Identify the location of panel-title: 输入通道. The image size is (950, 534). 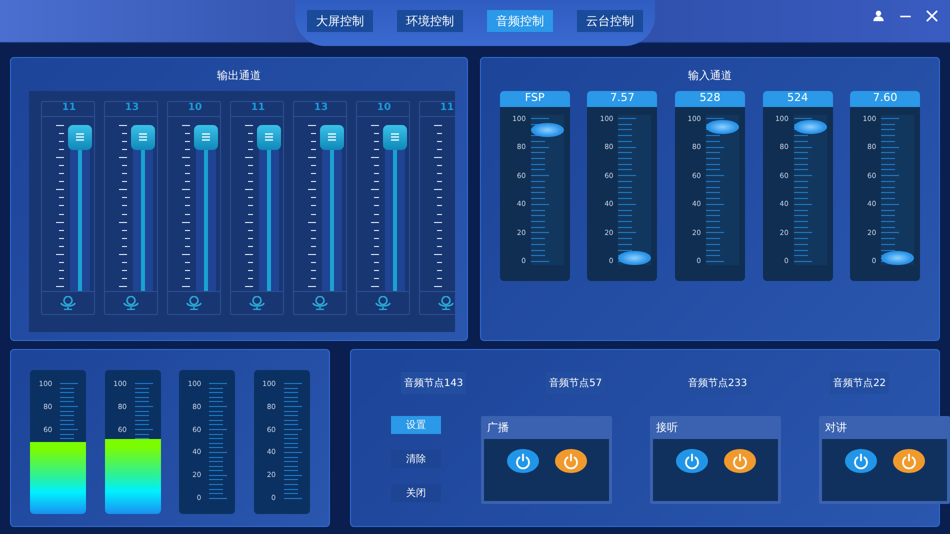
(710, 76).